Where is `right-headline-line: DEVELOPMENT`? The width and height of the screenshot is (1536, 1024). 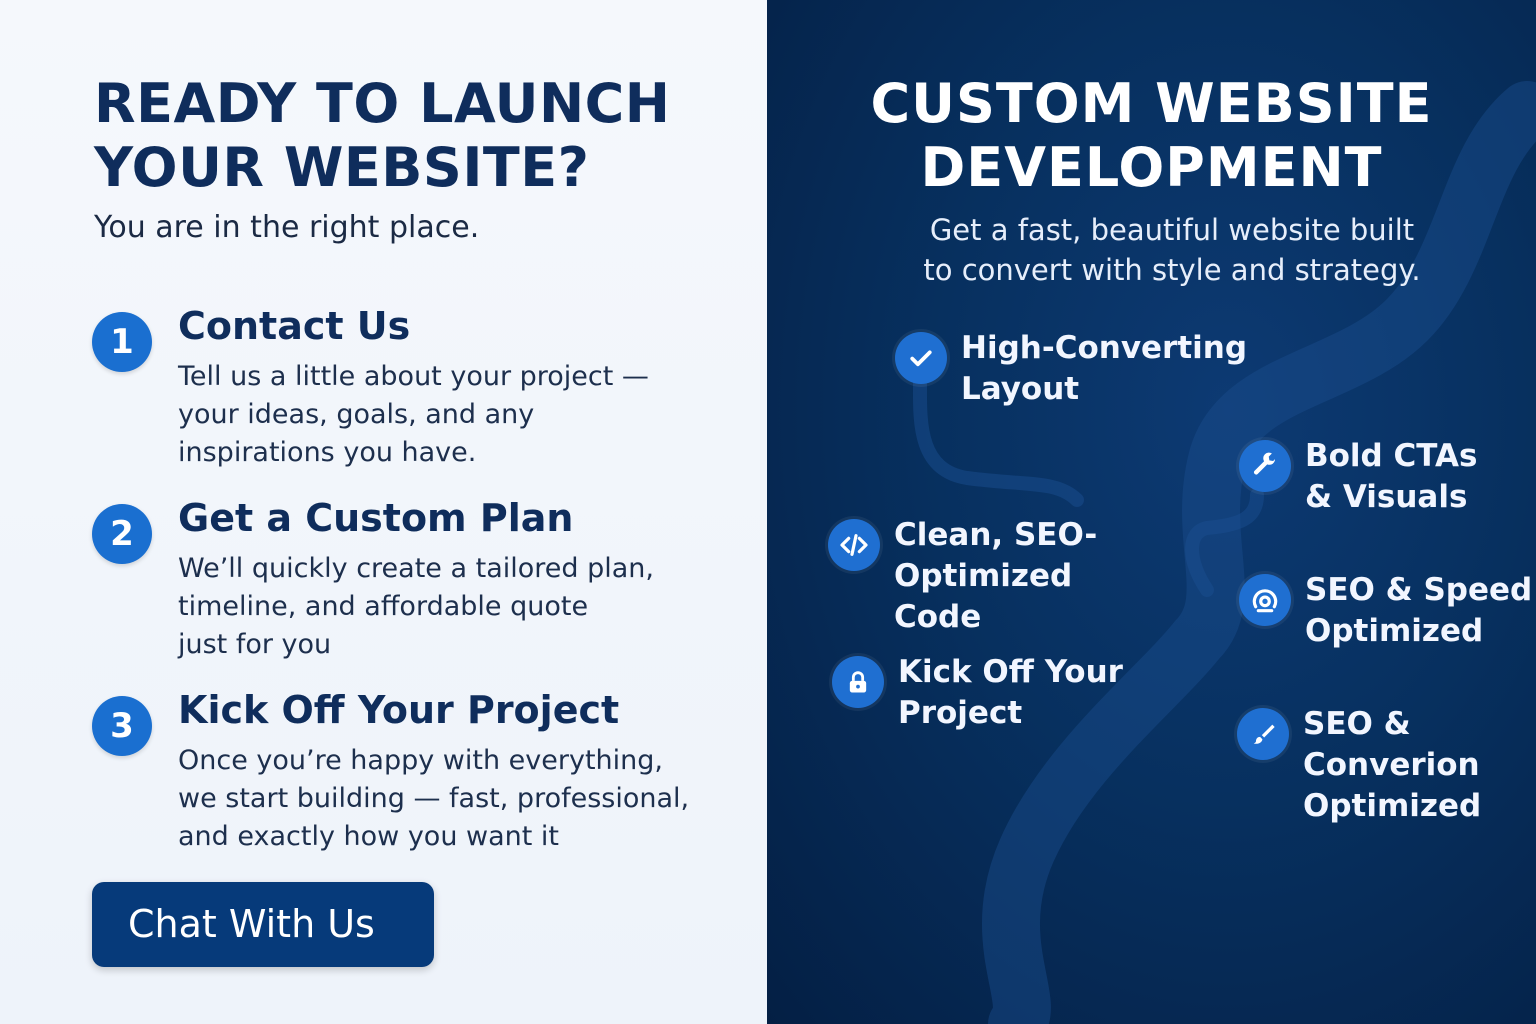 right-headline-line: DEVELOPMENT is located at coordinates (1151, 167).